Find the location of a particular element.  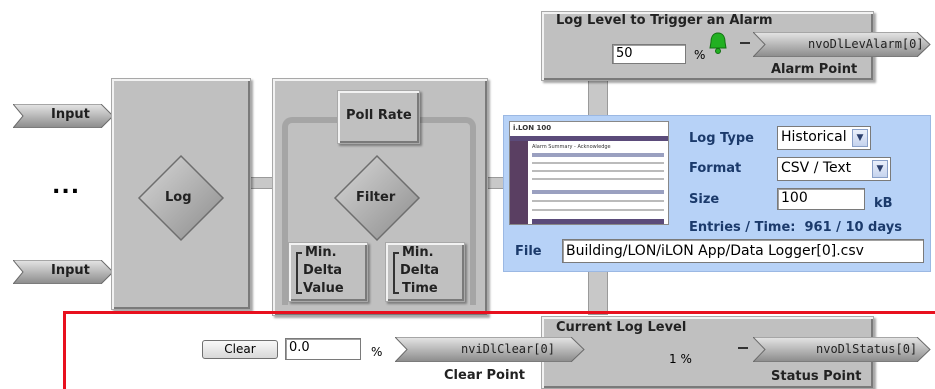

status-value: 1 % is located at coordinates (680, 359).